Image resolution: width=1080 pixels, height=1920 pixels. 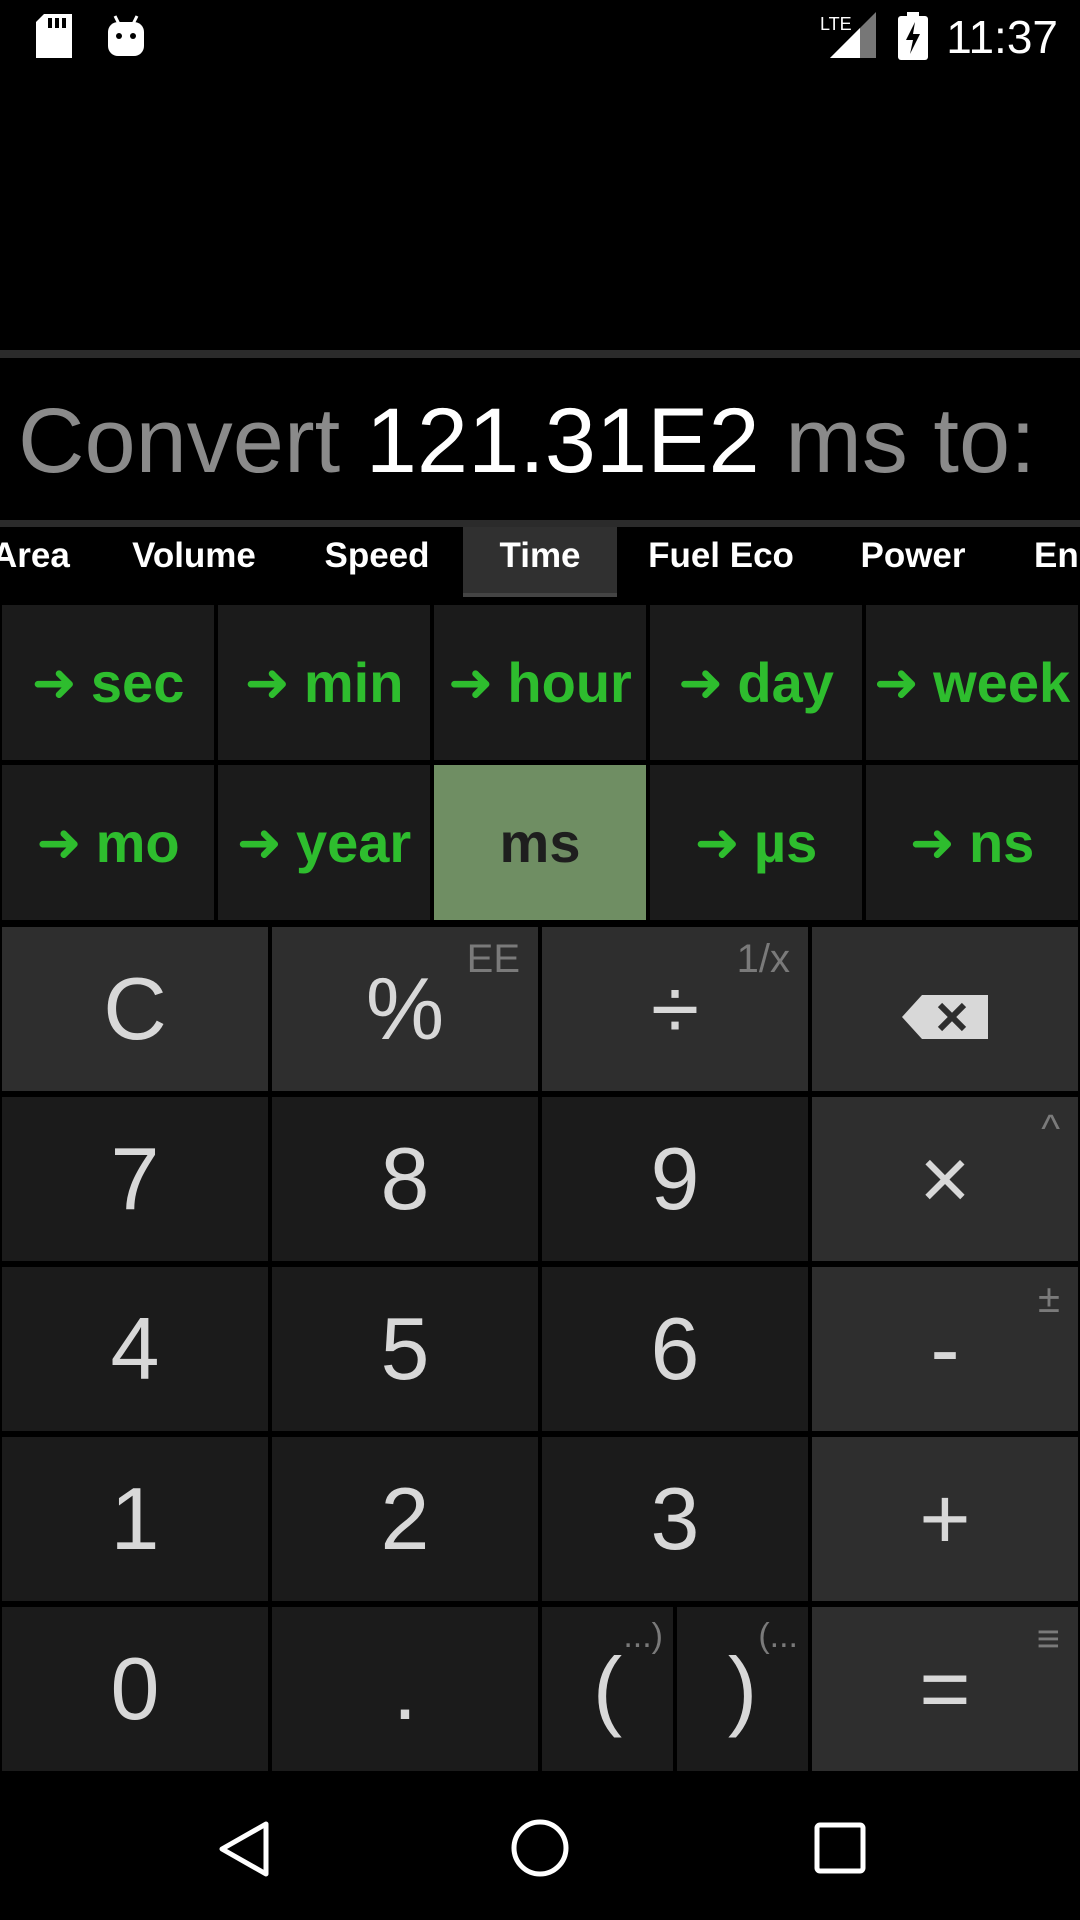 I want to click on unit-day-button: ➜ day, so click(x=756, y=682).